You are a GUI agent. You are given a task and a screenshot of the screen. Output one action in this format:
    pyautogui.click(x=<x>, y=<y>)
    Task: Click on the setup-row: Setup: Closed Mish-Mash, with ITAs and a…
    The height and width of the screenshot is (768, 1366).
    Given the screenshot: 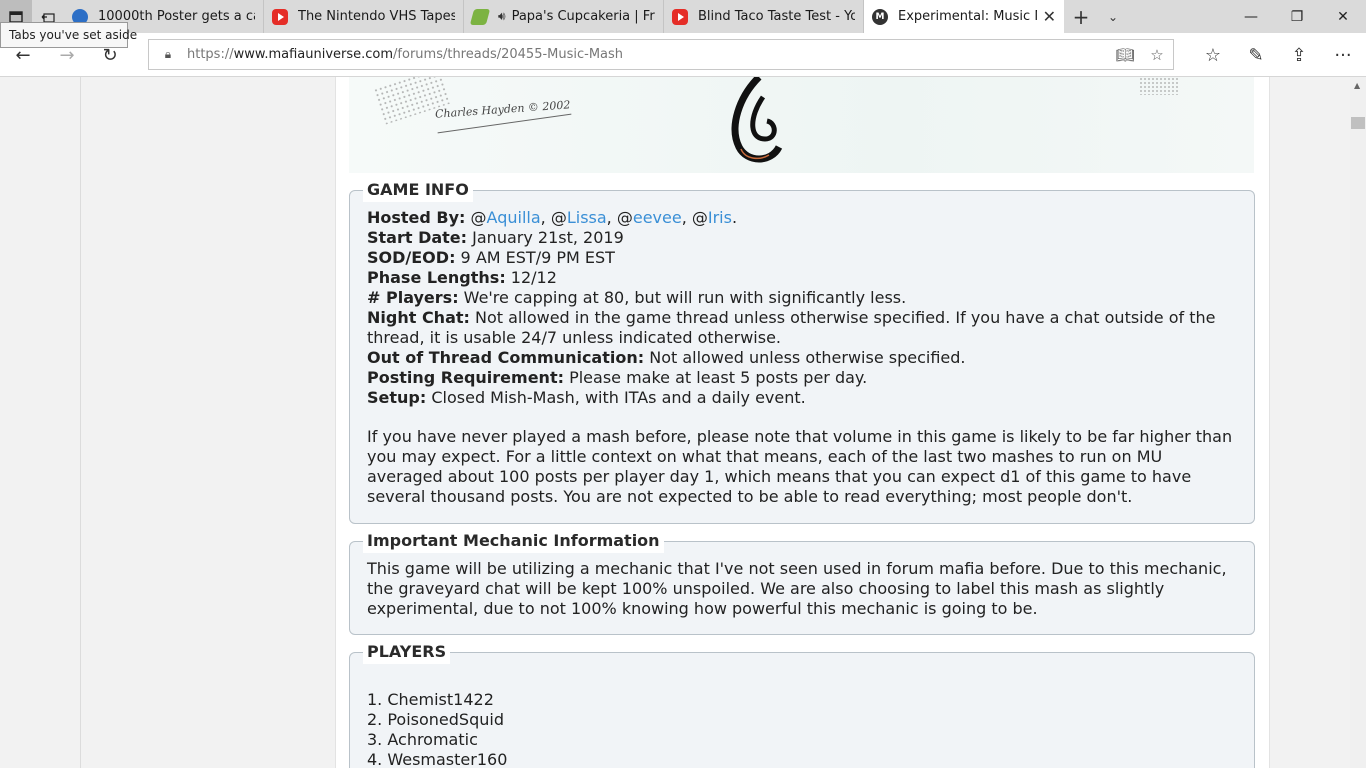 What is the action you would take?
    pyautogui.click(x=586, y=397)
    